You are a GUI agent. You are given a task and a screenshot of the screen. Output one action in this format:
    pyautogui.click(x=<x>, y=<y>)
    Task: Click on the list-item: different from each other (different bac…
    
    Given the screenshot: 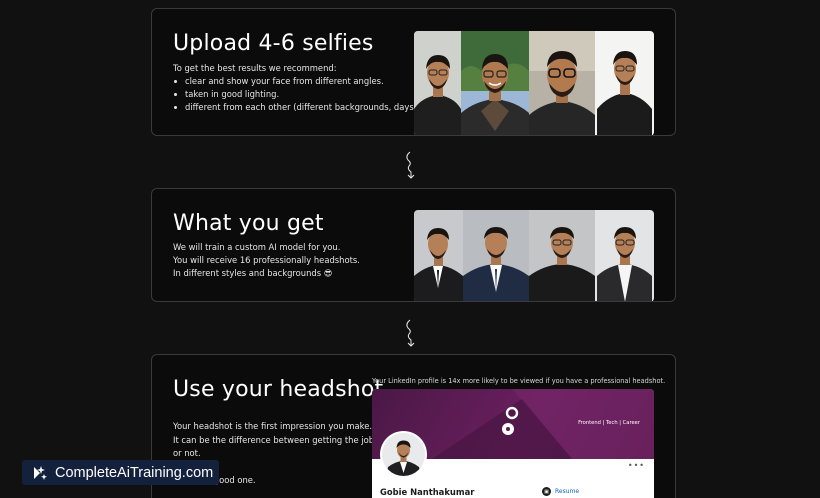 What is the action you would take?
    pyautogui.click(x=295, y=107)
    